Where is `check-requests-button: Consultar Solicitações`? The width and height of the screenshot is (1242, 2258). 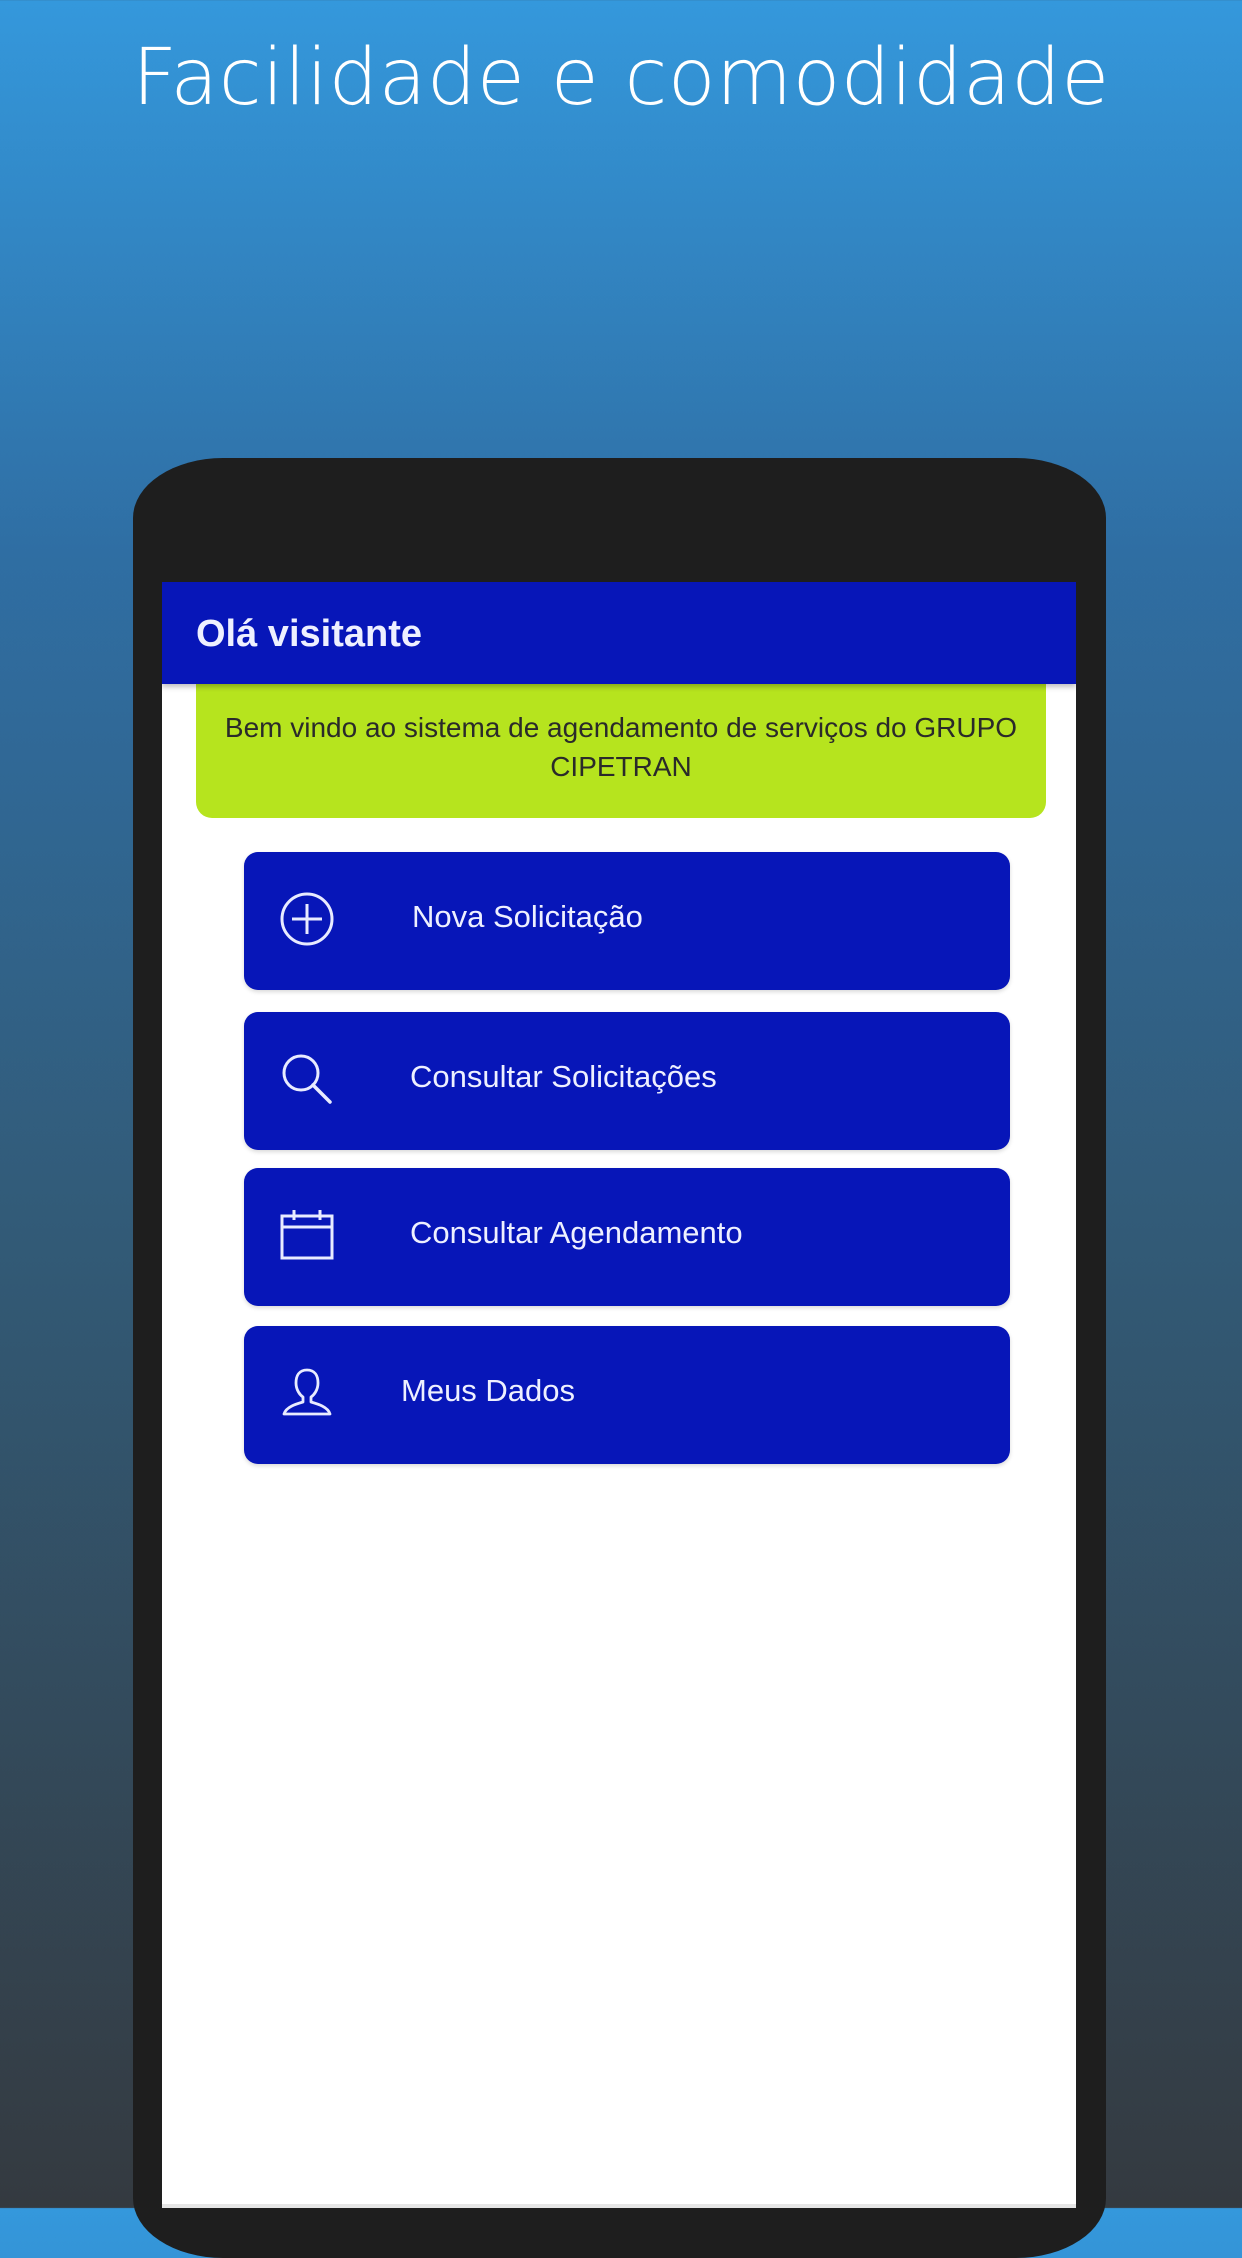
check-requests-button: Consultar Solicitações is located at coordinates (627, 1081).